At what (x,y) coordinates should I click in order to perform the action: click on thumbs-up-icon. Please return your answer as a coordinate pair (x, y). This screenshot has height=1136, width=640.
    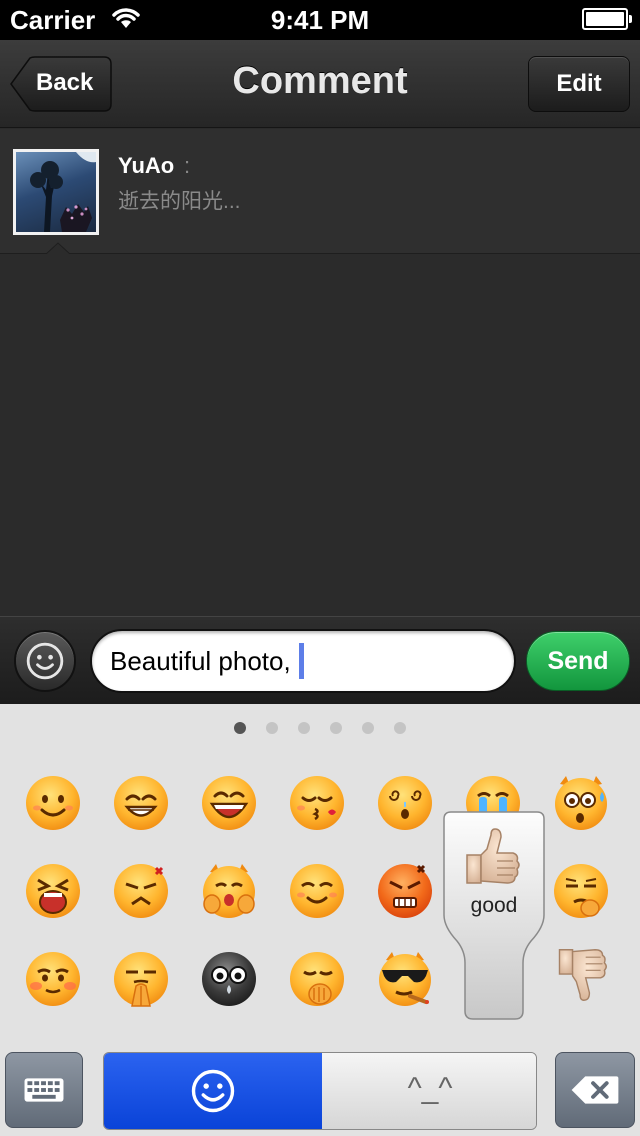
    Looking at the image, I should click on (493, 856).